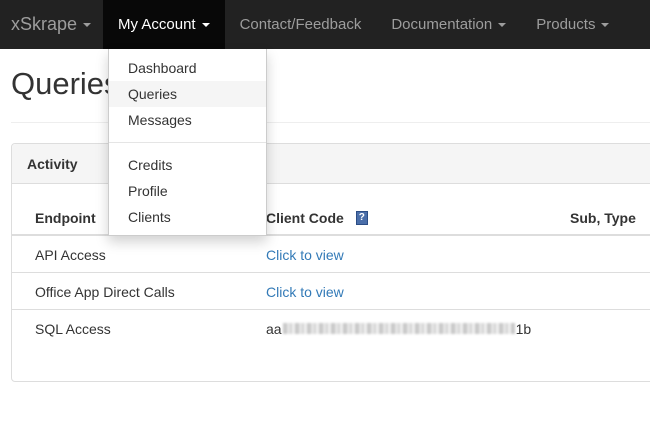  What do you see at coordinates (187, 217) in the screenshot?
I see `menu-item-clients: Clients` at bounding box center [187, 217].